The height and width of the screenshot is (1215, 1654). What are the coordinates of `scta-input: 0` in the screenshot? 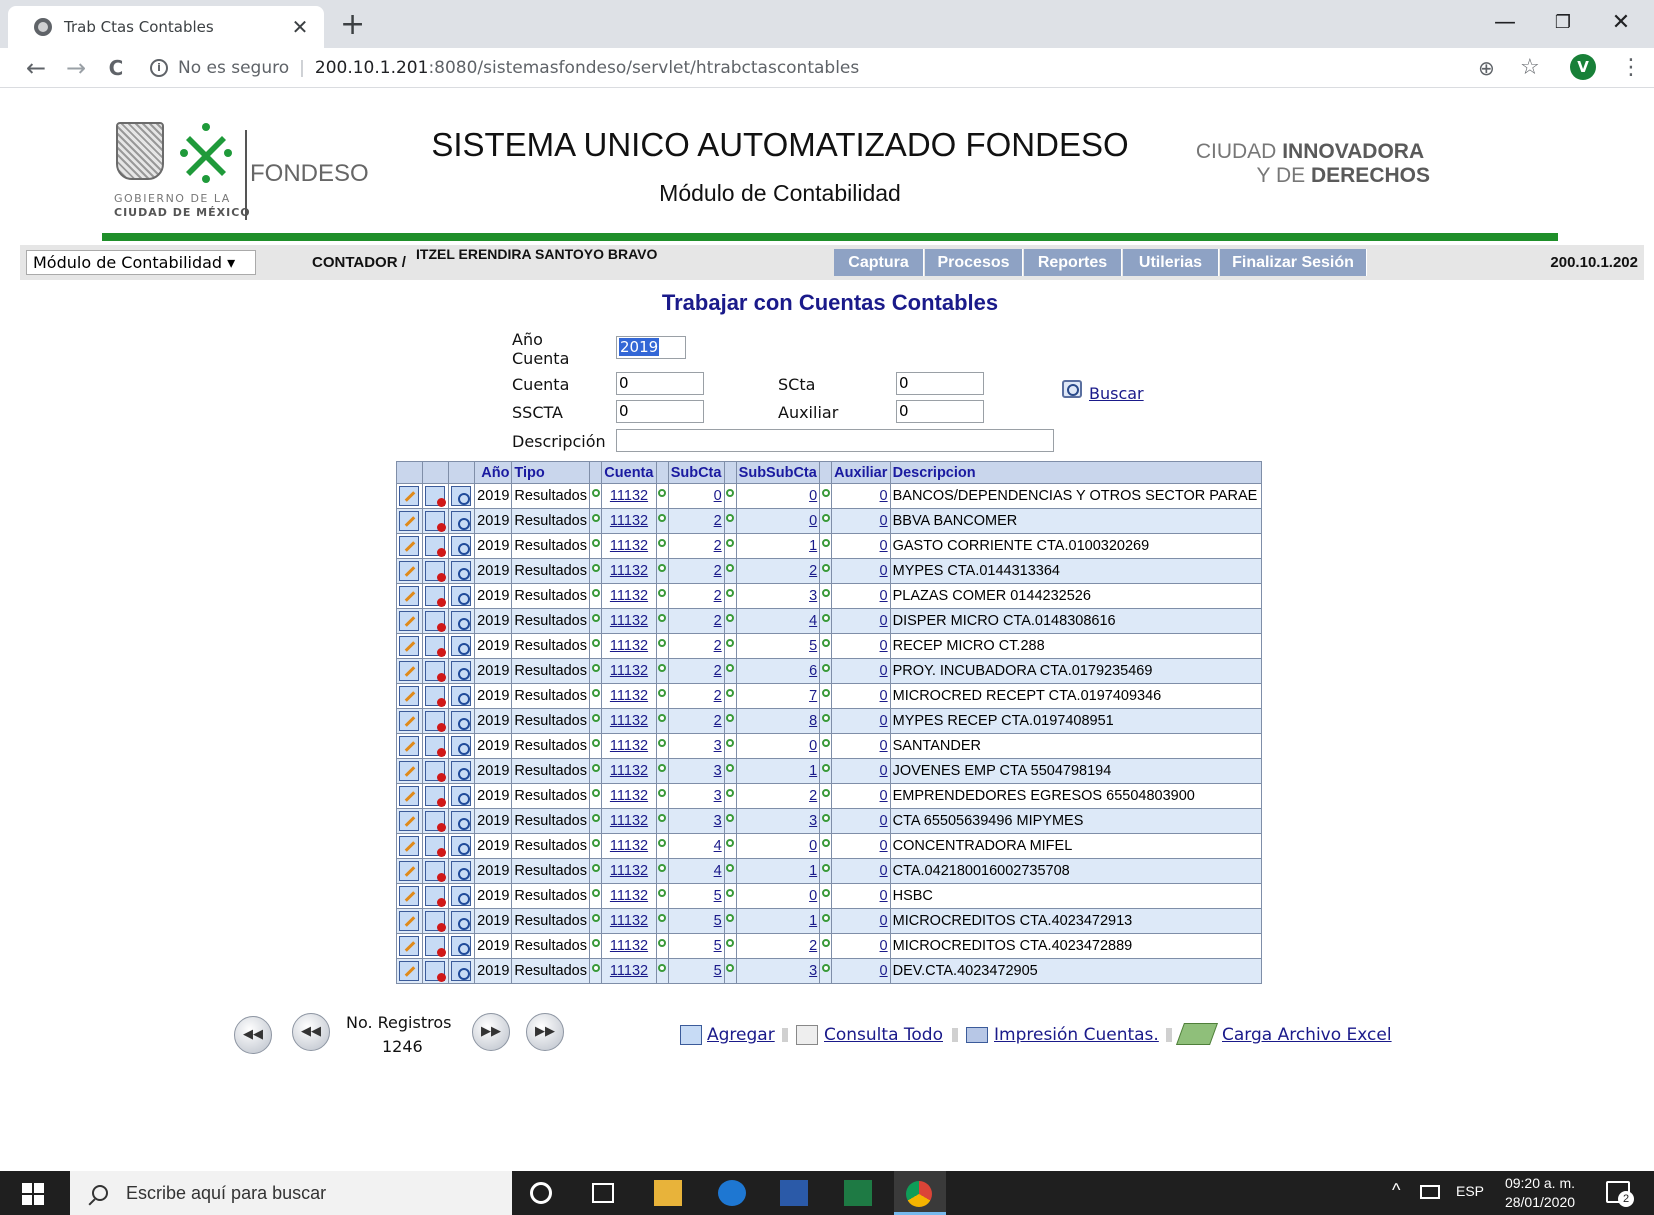 It's located at (940, 383).